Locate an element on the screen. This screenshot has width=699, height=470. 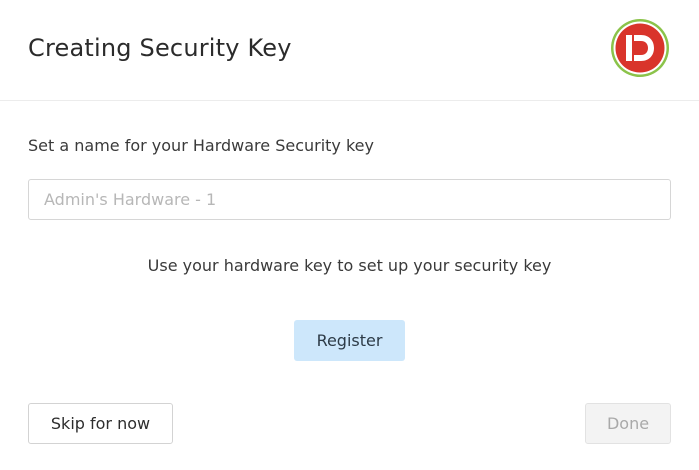
done-button: Done is located at coordinates (628, 423).